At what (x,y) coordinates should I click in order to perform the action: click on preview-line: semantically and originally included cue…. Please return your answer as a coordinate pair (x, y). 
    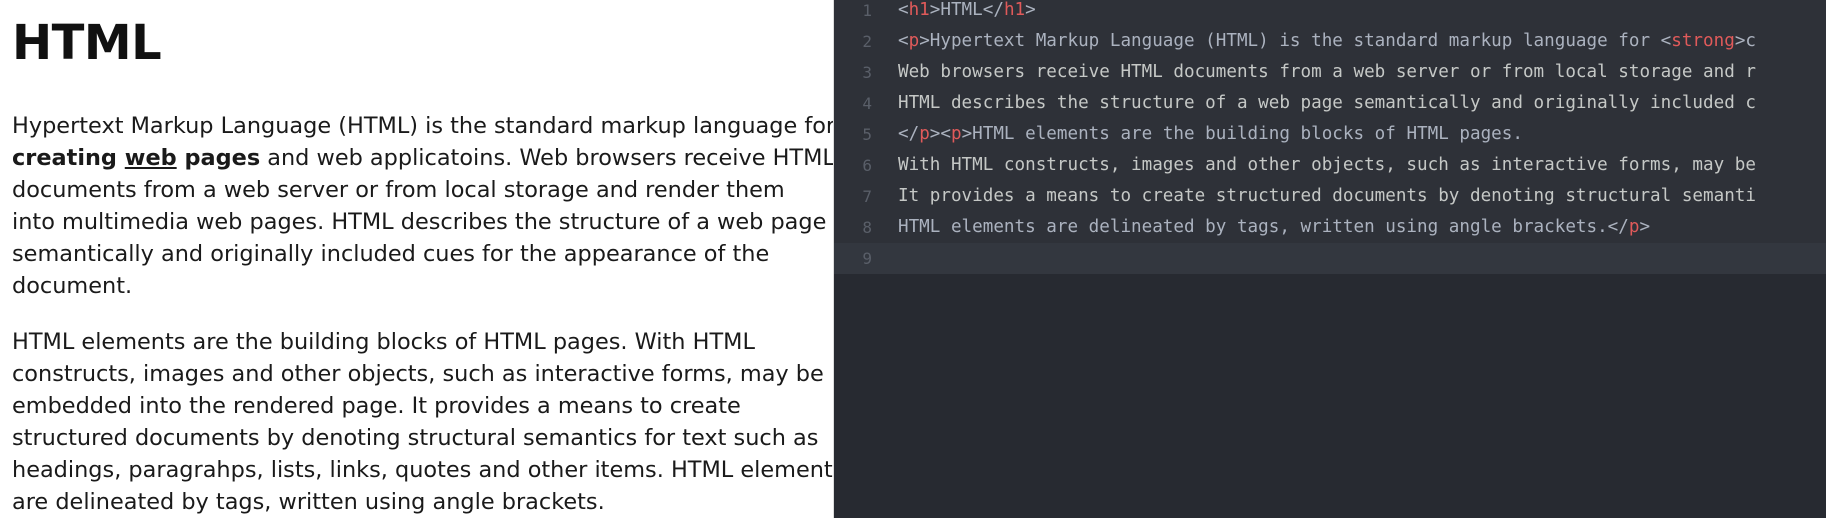
    Looking at the image, I should click on (391, 254).